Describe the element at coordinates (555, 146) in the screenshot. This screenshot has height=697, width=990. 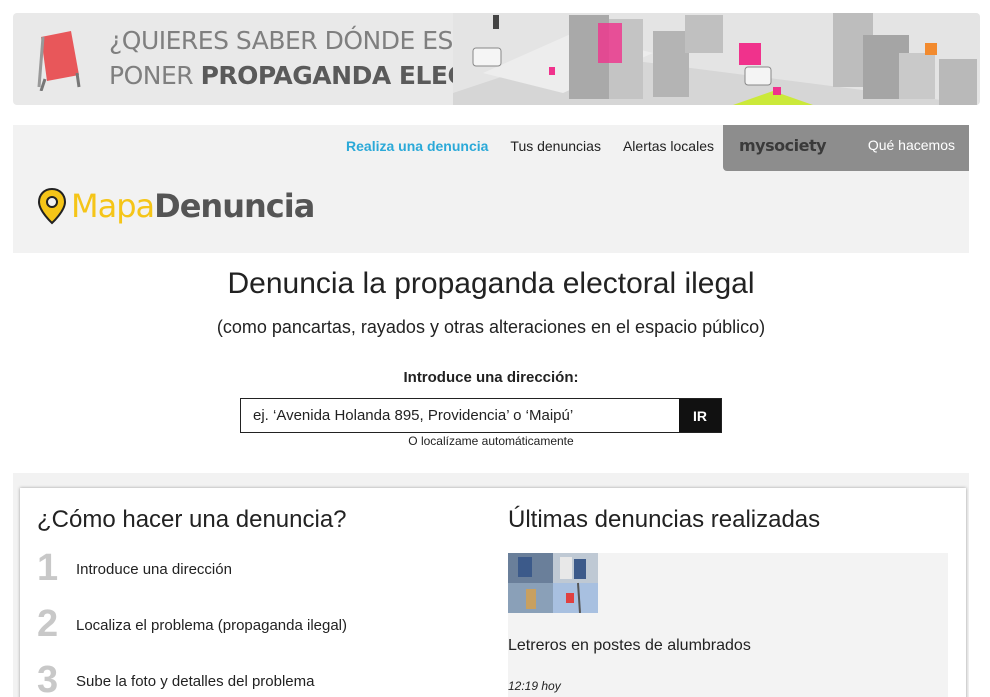
I see `nav-your-reports: Tus denuncias` at that location.